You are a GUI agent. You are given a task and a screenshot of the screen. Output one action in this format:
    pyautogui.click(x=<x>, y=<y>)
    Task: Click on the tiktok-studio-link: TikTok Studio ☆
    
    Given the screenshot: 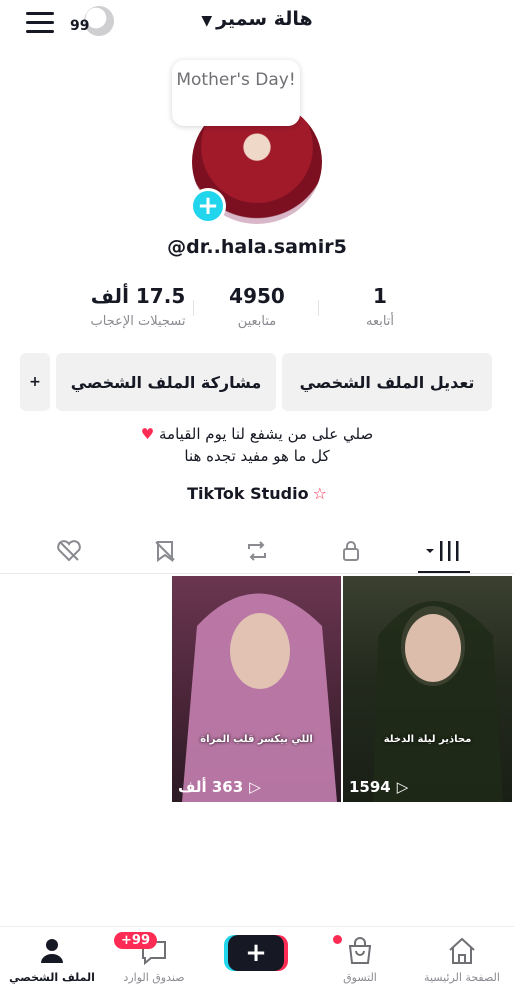 What is the action you would take?
    pyautogui.click(x=257, y=493)
    